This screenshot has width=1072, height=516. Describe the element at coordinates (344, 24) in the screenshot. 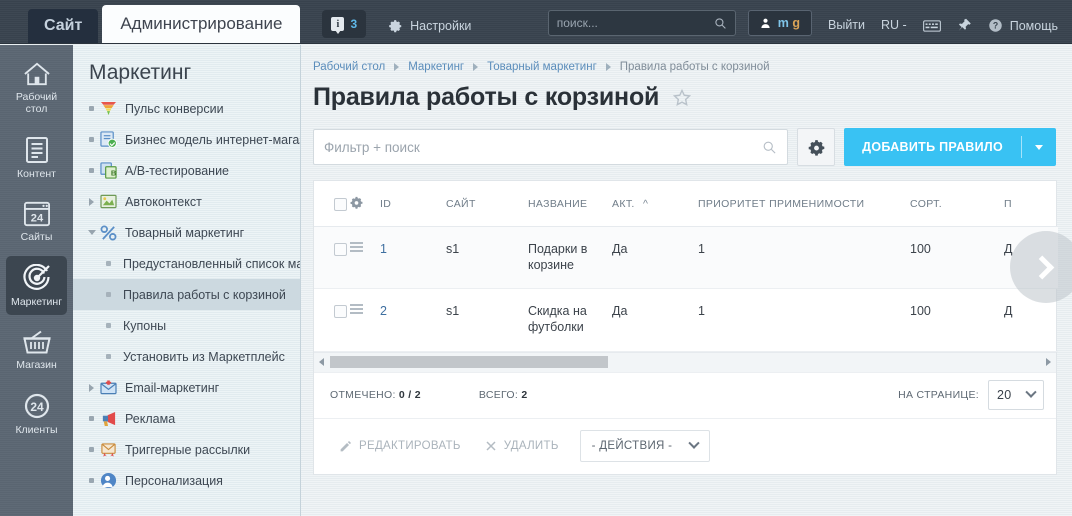

I see `notifications-button: i 3` at that location.